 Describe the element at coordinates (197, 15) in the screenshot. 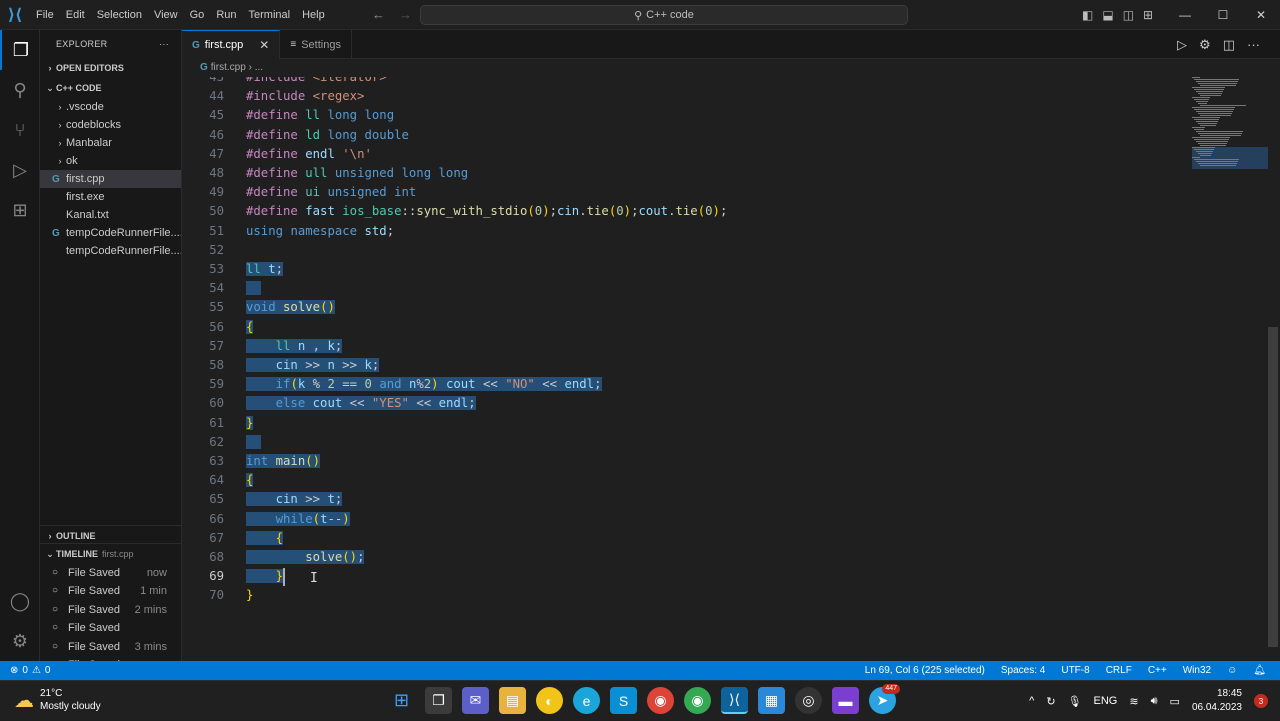

I see `menu-go: Go` at that location.